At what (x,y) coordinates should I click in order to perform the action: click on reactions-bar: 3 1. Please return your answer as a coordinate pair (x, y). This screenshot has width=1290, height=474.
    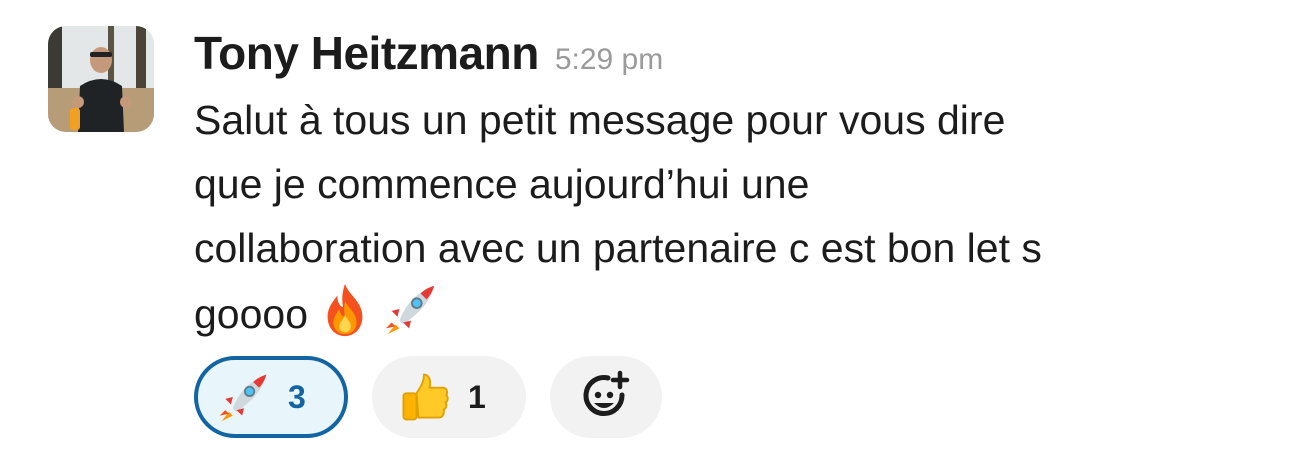
    Looking at the image, I should click on (428, 397).